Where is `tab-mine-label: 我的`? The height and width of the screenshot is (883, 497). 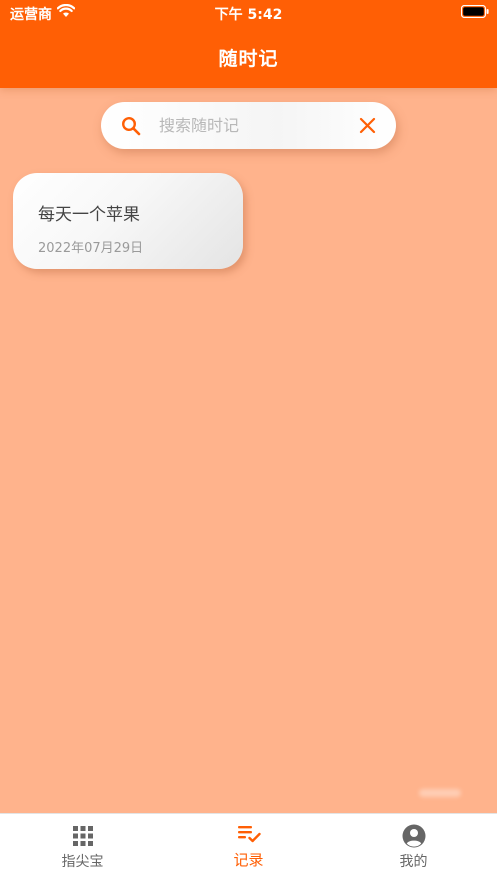 tab-mine-label: 我的 is located at coordinates (413, 862).